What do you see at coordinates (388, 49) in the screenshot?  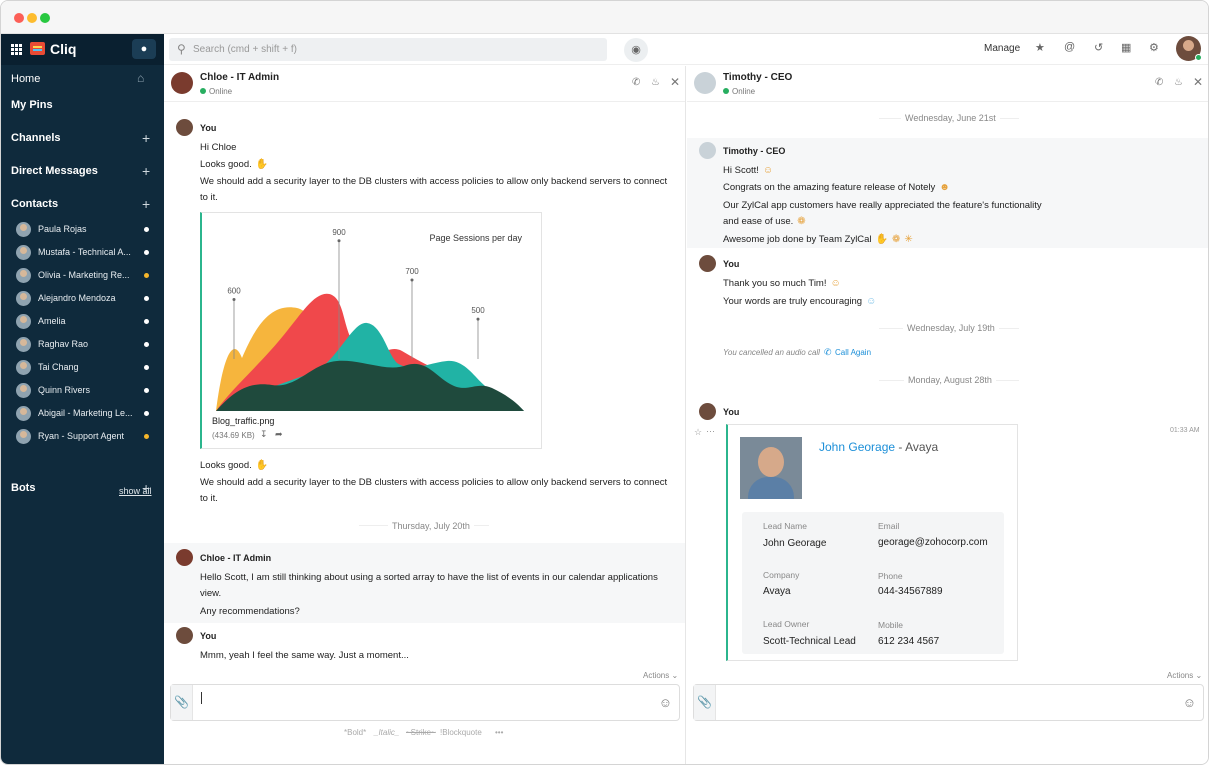 I see `search-bar: ⚲ Search (cmd + shift + f)` at bounding box center [388, 49].